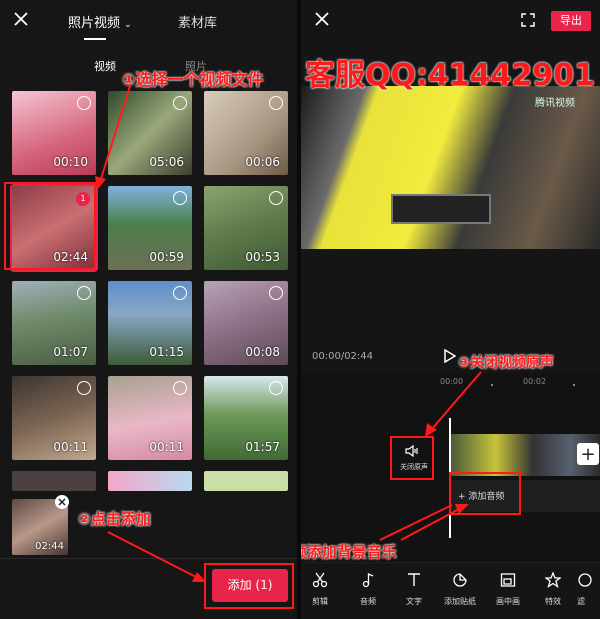 The width and height of the screenshot is (600, 619). I want to click on selection-badge: 1, so click(83, 199).